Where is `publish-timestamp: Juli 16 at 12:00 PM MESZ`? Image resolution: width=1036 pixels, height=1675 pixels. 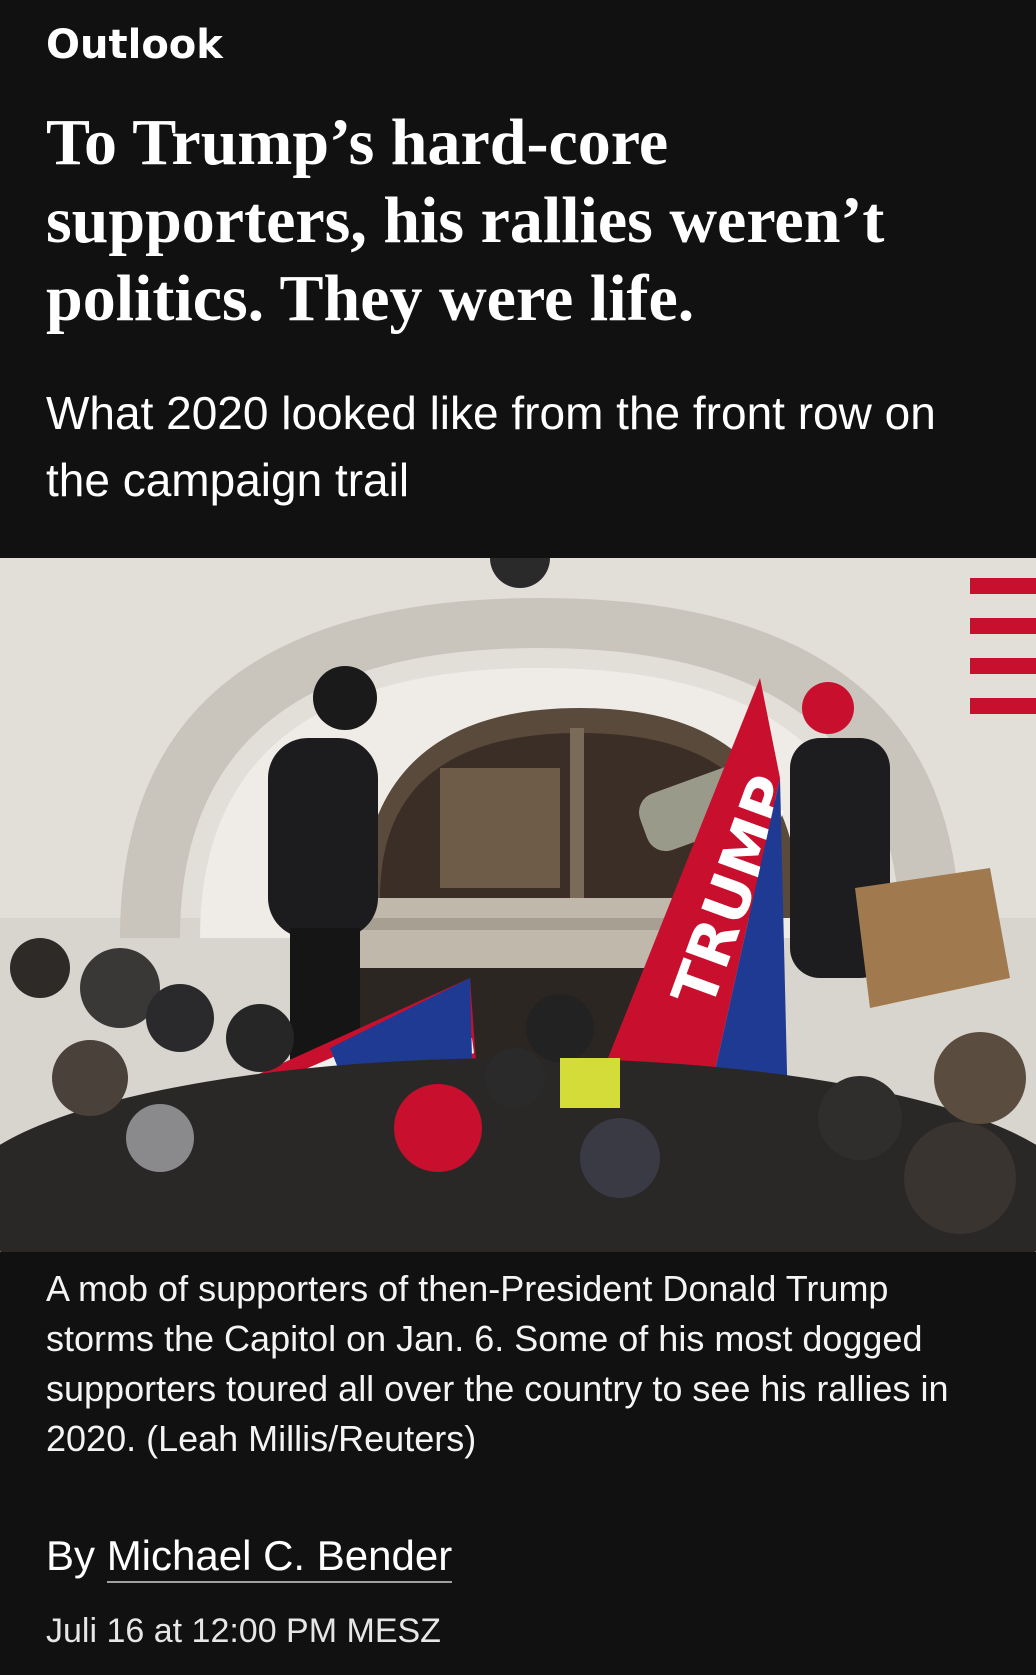 publish-timestamp: Juli 16 at 12:00 PM MESZ is located at coordinates (243, 1631).